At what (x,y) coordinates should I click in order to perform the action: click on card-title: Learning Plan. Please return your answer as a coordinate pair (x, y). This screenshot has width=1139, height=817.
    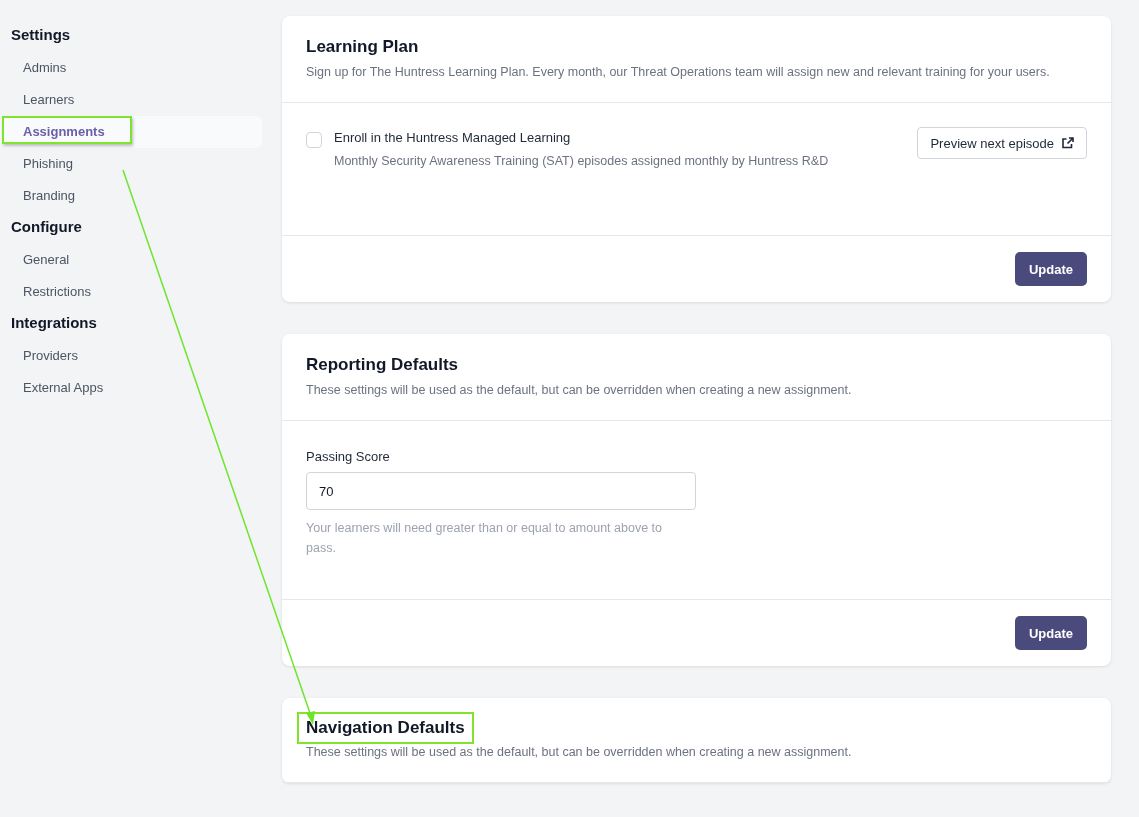
    Looking at the image, I should click on (362, 47).